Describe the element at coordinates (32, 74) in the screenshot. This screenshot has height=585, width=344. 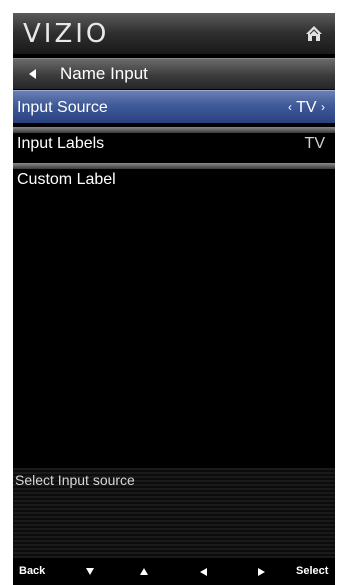
I see `back-arrow-icon` at that location.